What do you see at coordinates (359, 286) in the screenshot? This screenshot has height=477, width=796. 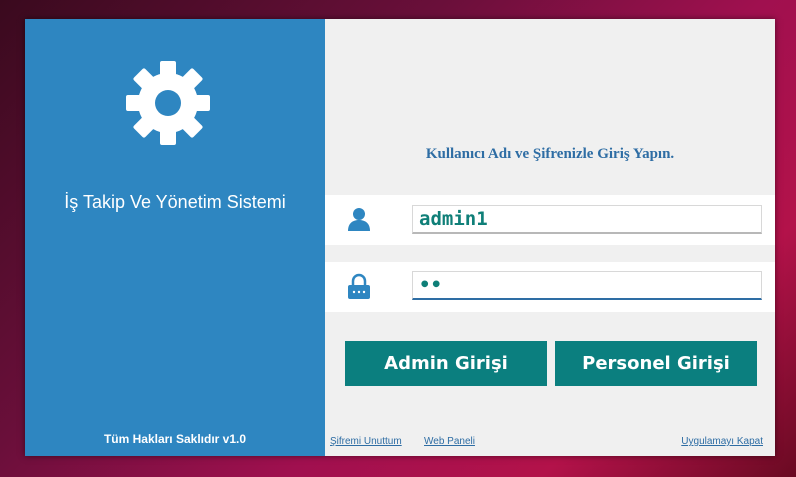 I see `lock-icon` at bounding box center [359, 286].